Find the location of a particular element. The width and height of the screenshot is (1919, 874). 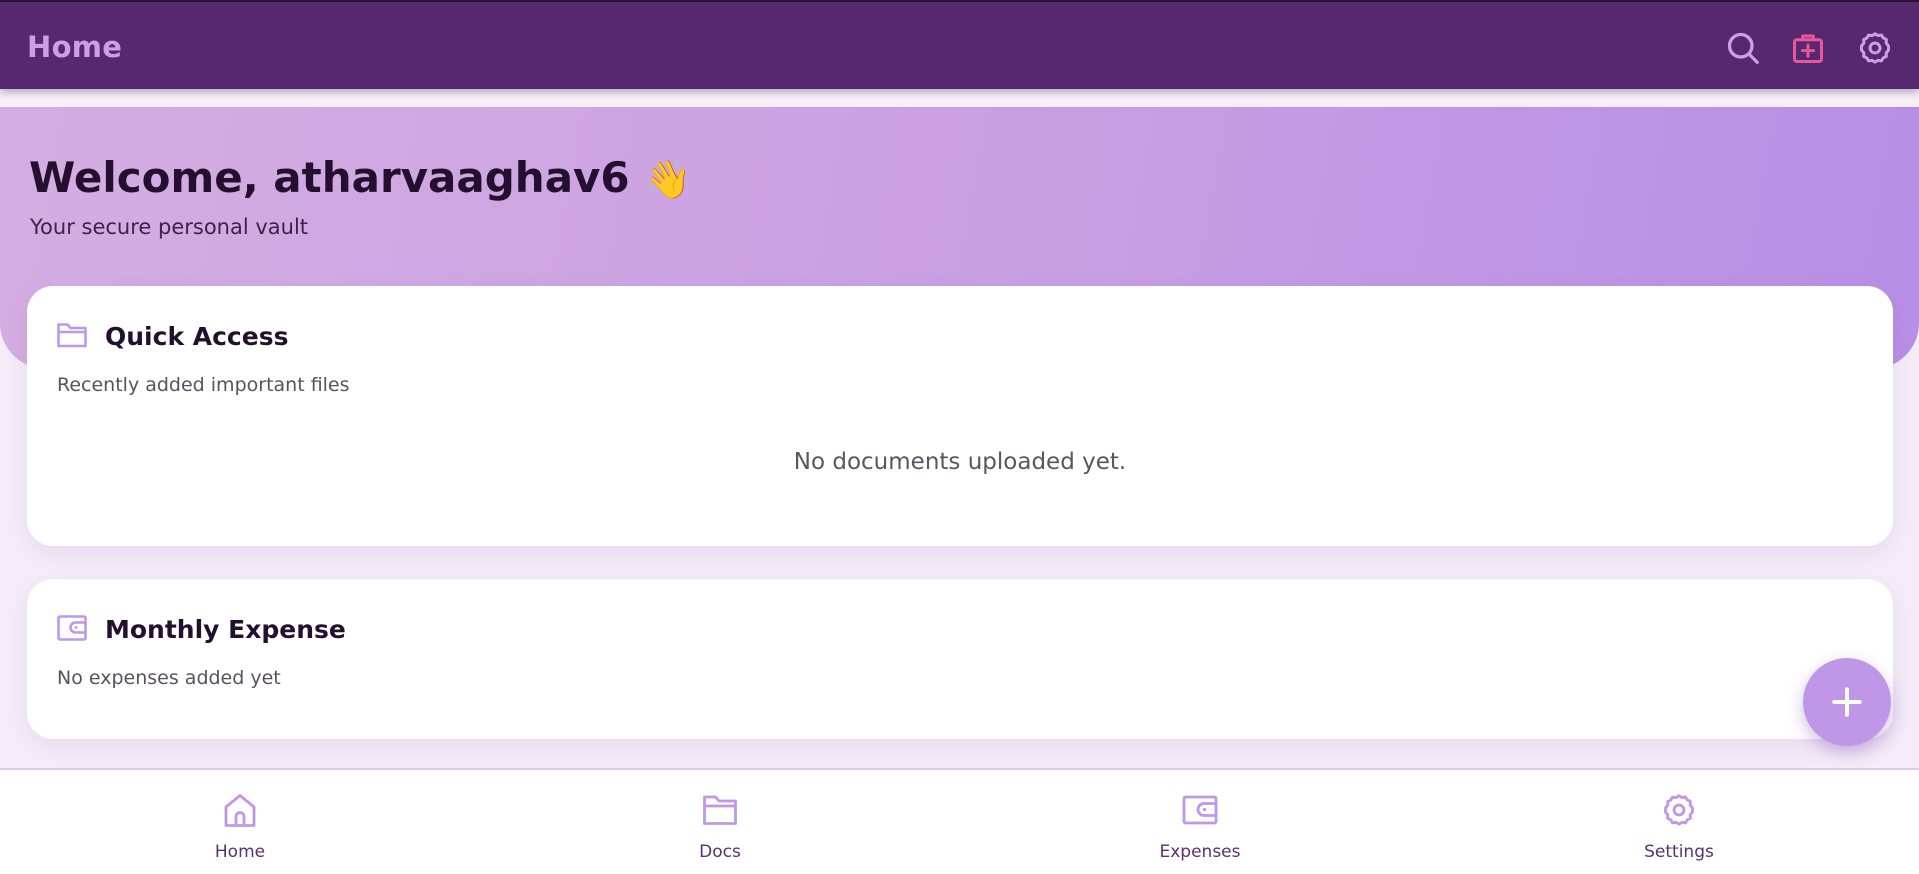

medical-kit-icon is located at coordinates (1808, 48).